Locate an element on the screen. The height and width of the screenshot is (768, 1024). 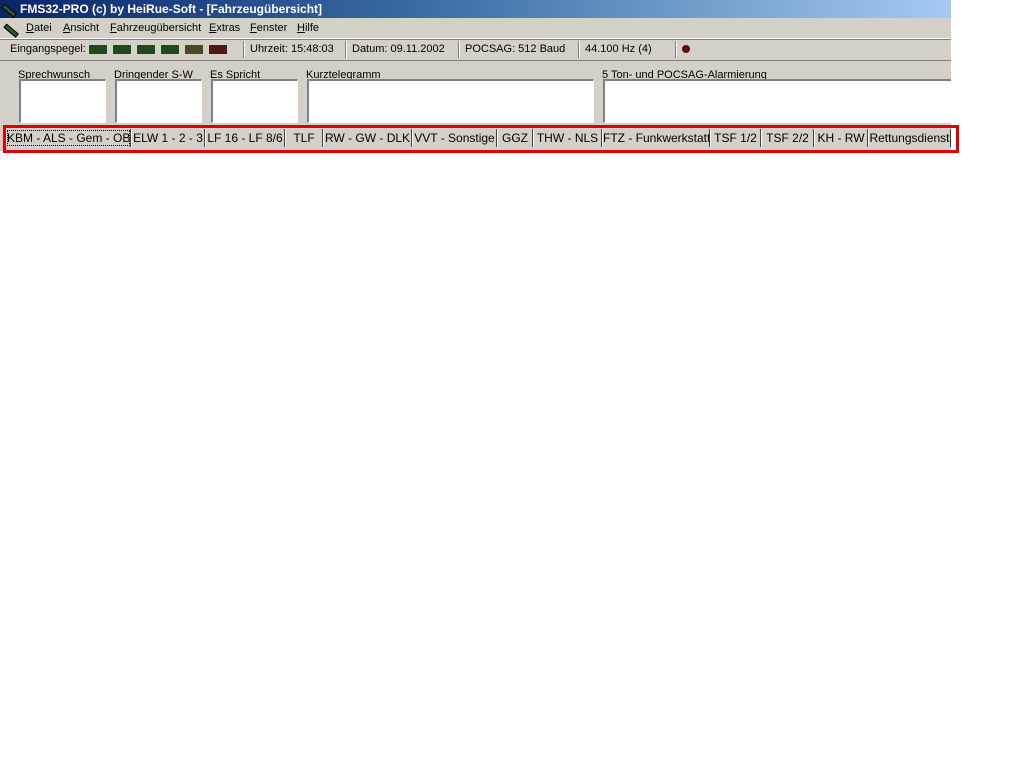
menu-datei: Datei is located at coordinates (39, 28).